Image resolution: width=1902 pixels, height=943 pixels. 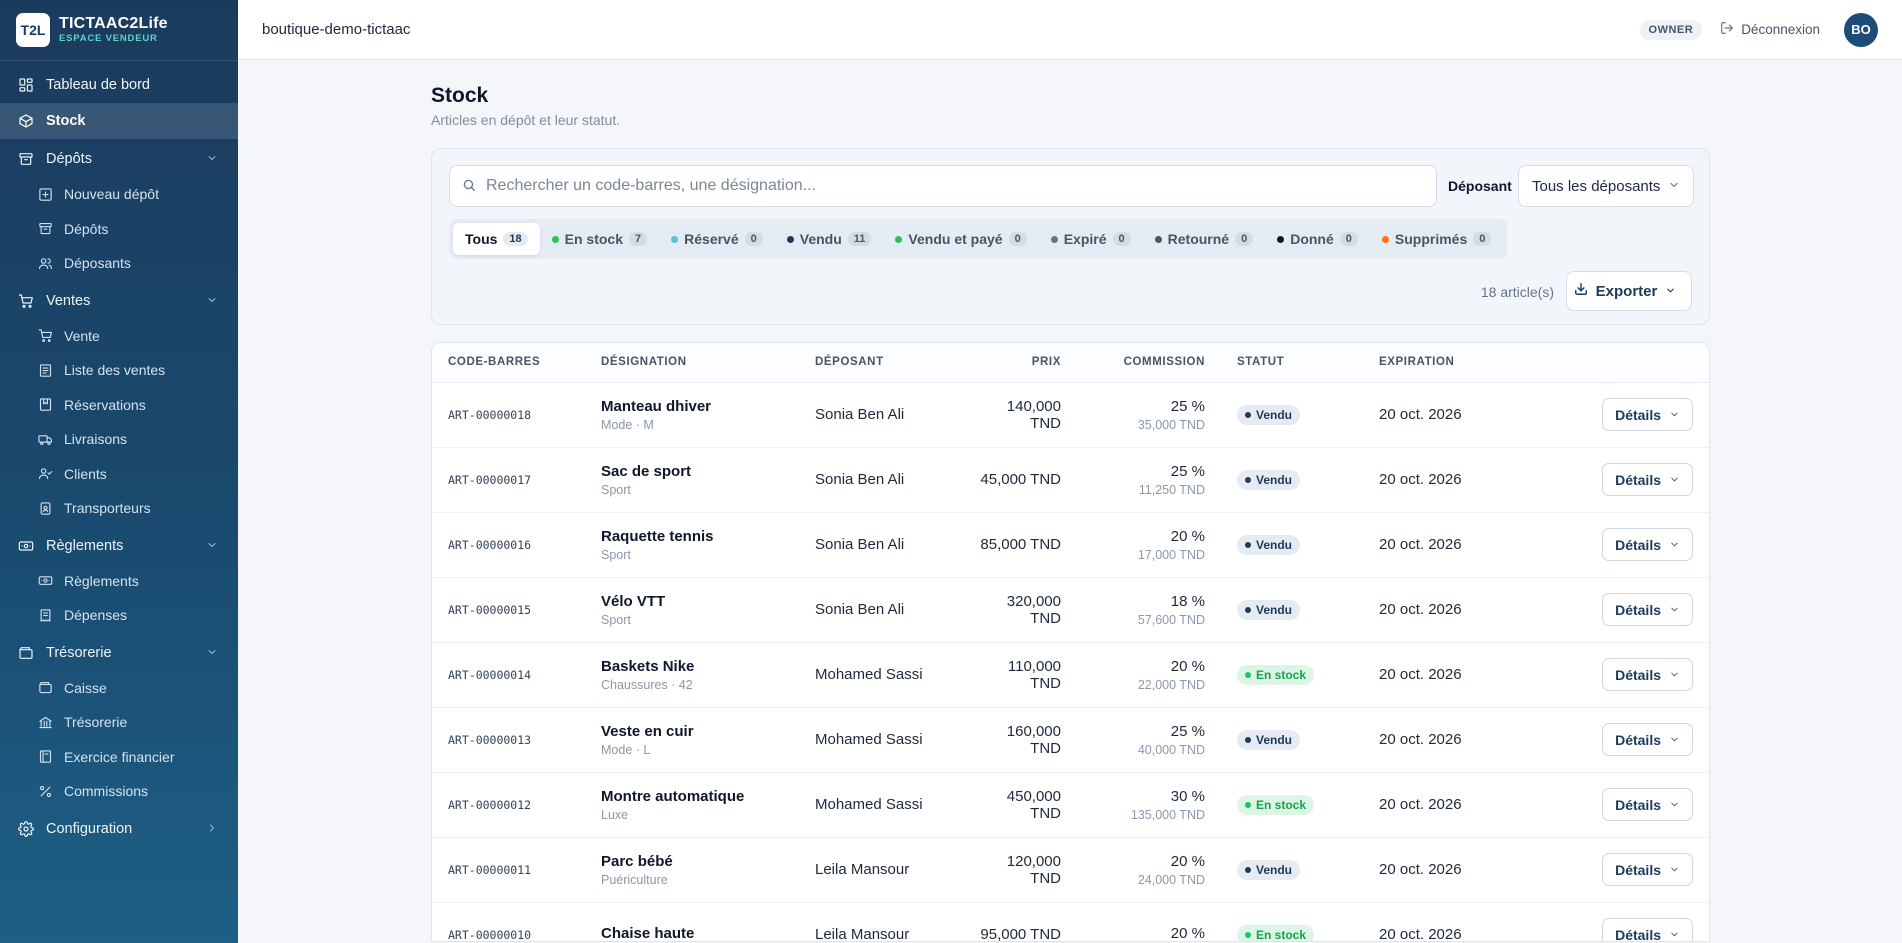 I want to click on price: 450,000 TND, so click(x=1033, y=804).